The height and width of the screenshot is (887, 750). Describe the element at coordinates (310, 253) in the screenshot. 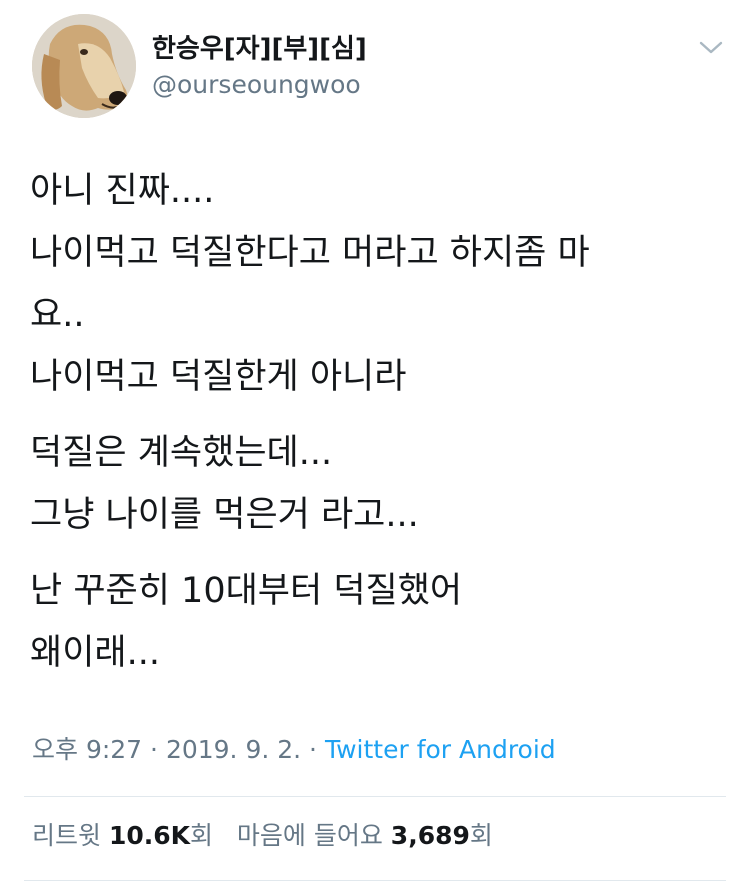

I see `tweet-line: 나이먹고 덕질한다고 머라고 하지좀 마` at that location.